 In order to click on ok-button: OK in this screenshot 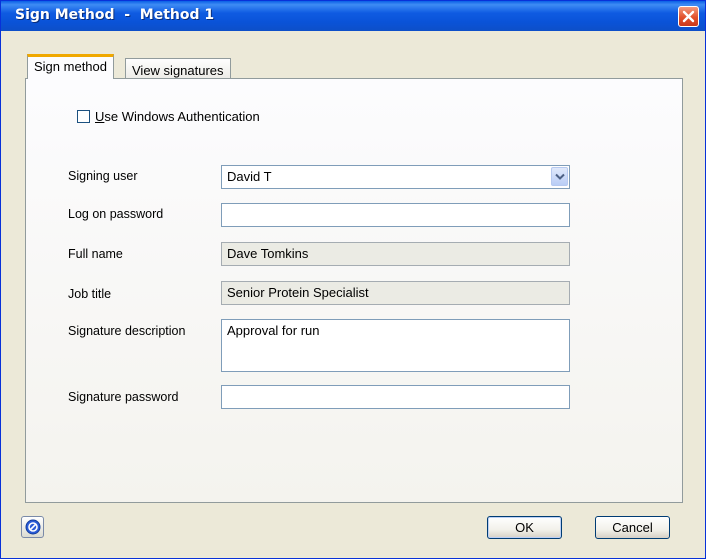, I will do `click(524, 527)`.